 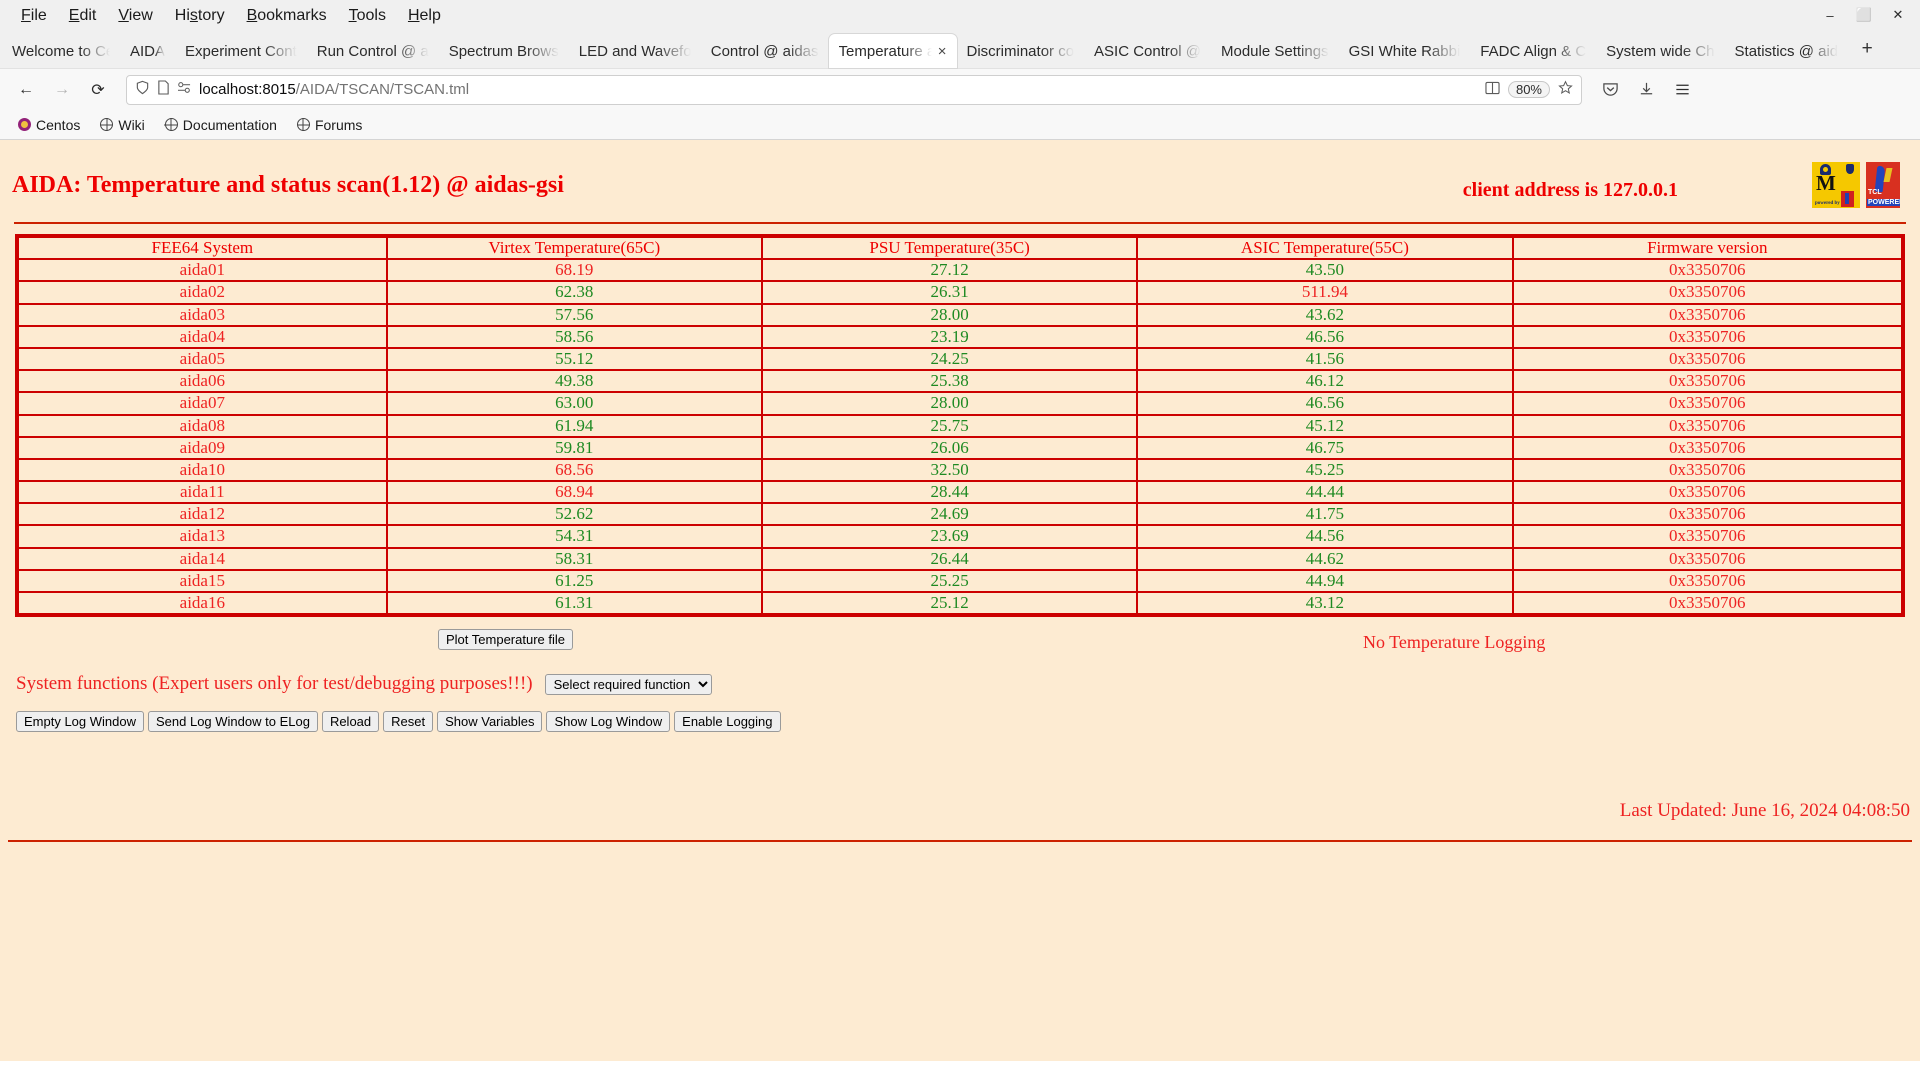 What do you see at coordinates (949, 514) in the screenshot?
I see `cell-psu-temperature: 24.69` at bounding box center [949, 514].